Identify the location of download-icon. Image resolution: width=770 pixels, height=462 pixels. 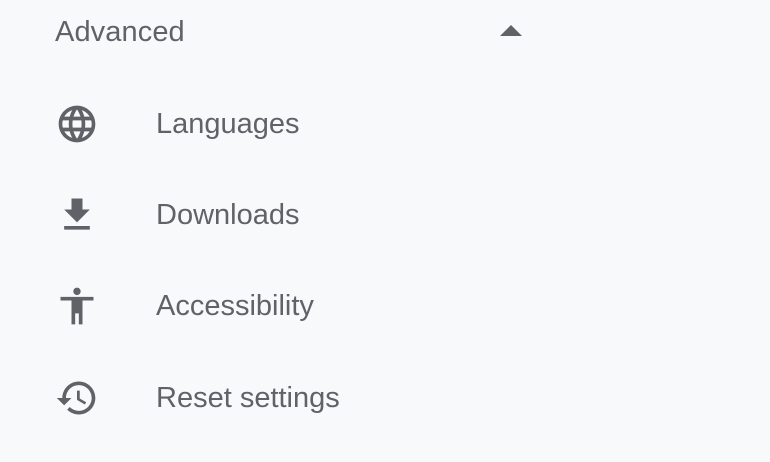
(77, 215).